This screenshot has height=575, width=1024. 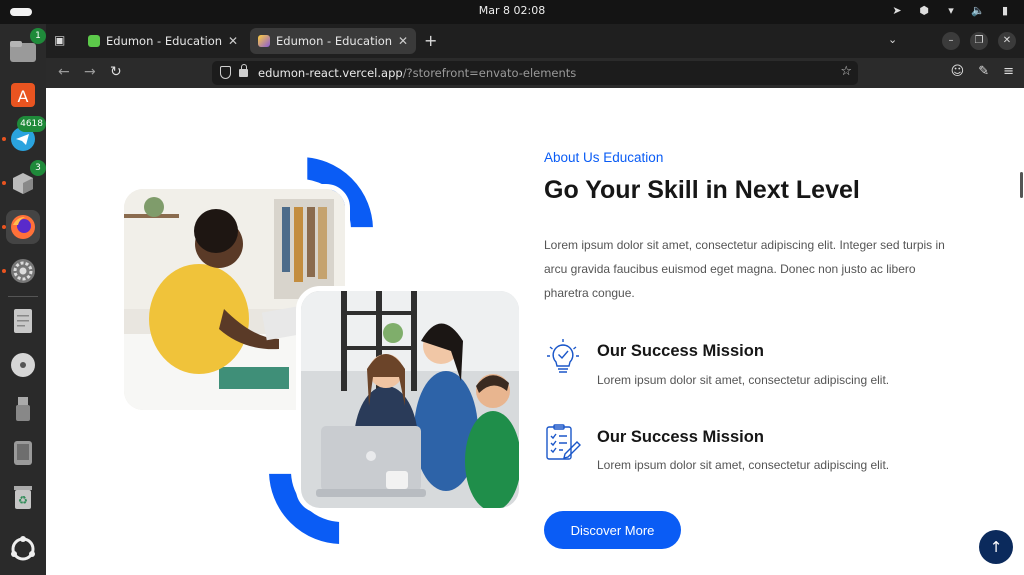 What do you see at coordinates (225, 72) in the screenshot?
I see `tracking-protection-icon` at bounding box center [225, 72].